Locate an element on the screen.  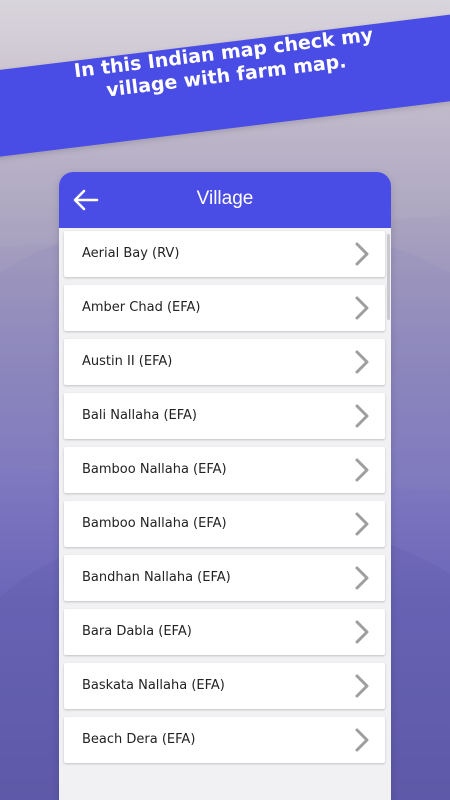
list-item: Bara Dabla (EFA) is located at coordinates (224, 632).